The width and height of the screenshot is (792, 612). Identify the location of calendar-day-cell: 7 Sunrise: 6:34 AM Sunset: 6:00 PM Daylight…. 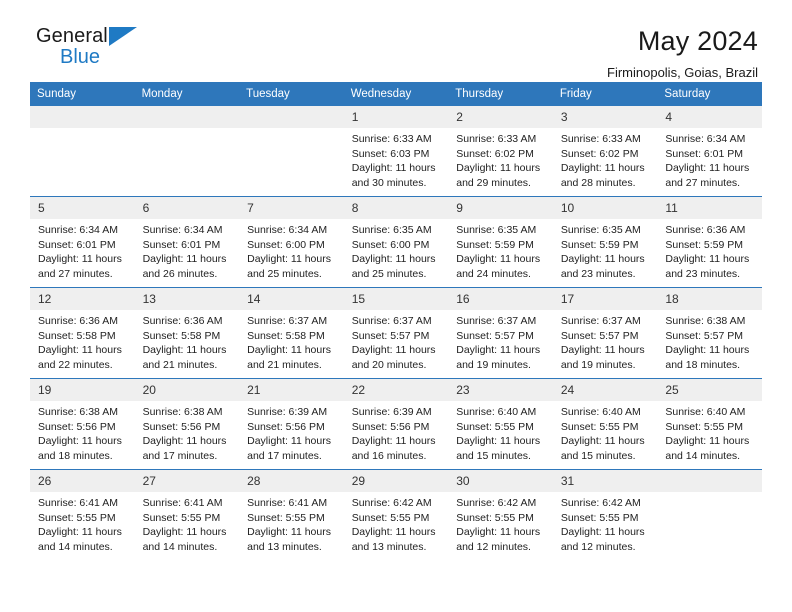
(291, 242).